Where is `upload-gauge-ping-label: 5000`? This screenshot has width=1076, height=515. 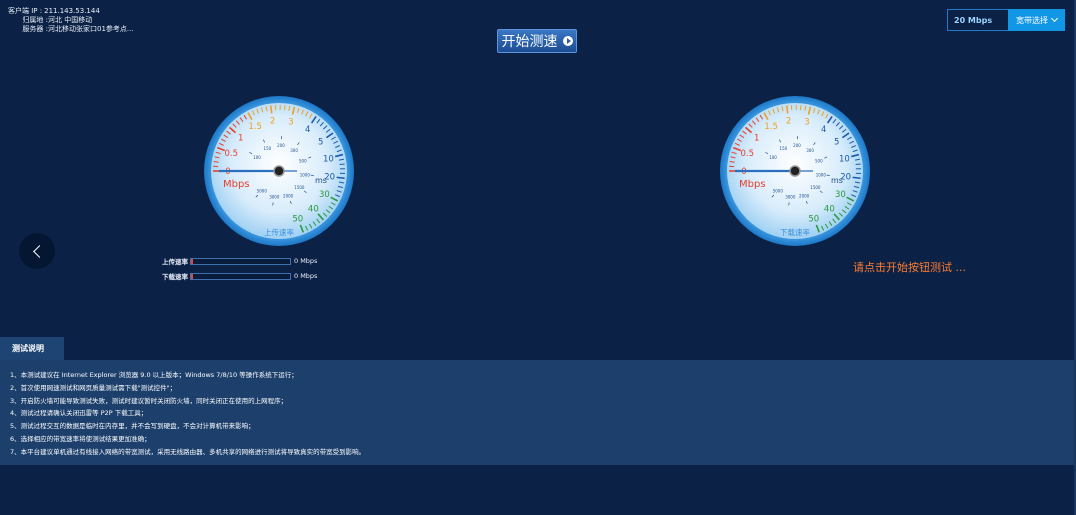 upload-gauge-ping-label: 5000 is located at coordinates (262, 191).